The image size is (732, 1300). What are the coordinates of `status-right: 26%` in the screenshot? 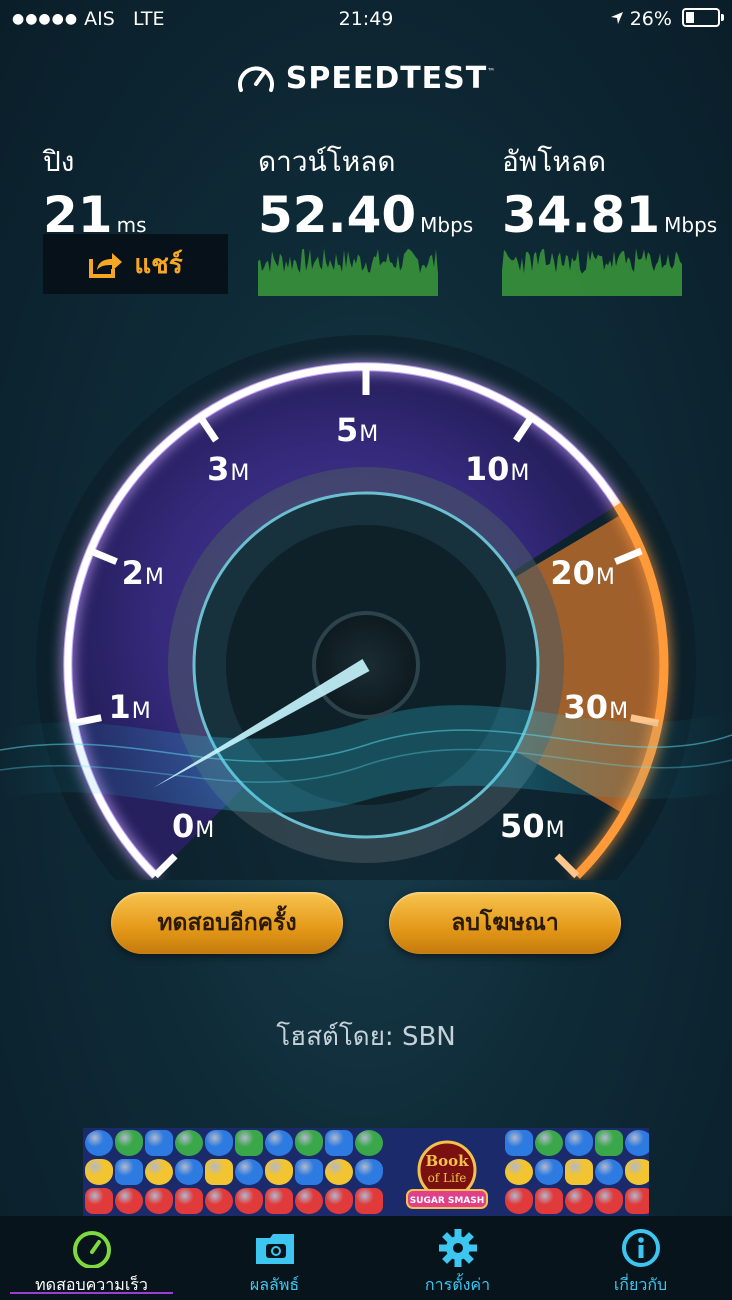 It's located at (667, 19).